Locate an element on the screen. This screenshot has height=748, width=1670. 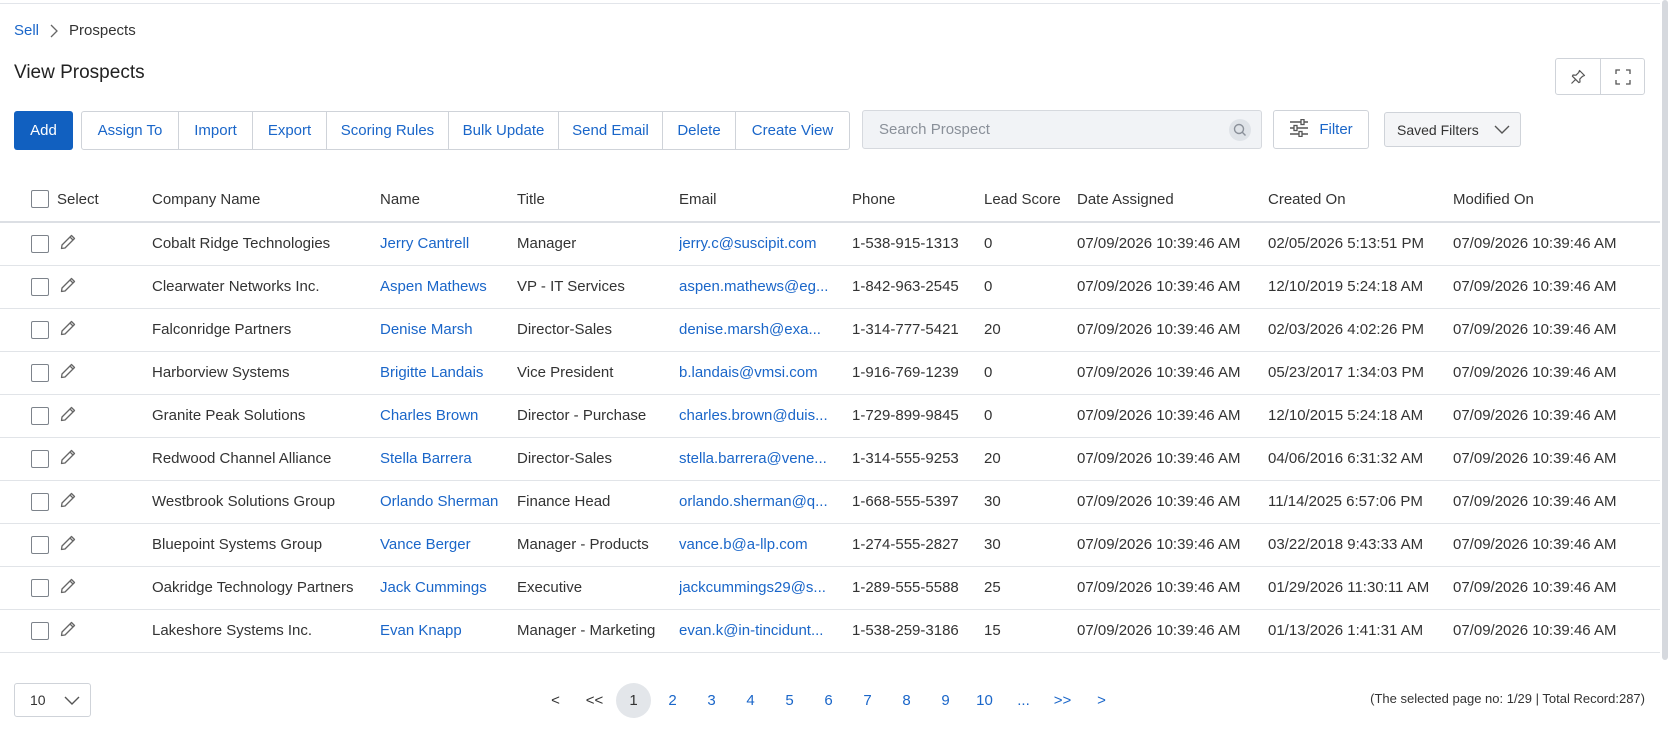
date-assigned-column-header: Date Assigned is located at coordinates (1172, 200).